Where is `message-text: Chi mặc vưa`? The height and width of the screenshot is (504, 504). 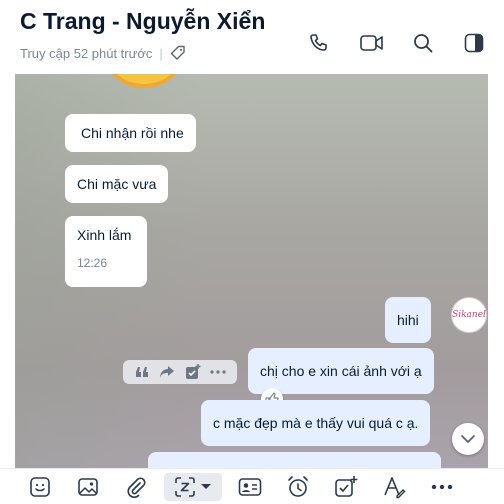
message-text: Chi mặc vưa is located at coordinates (117, 184).